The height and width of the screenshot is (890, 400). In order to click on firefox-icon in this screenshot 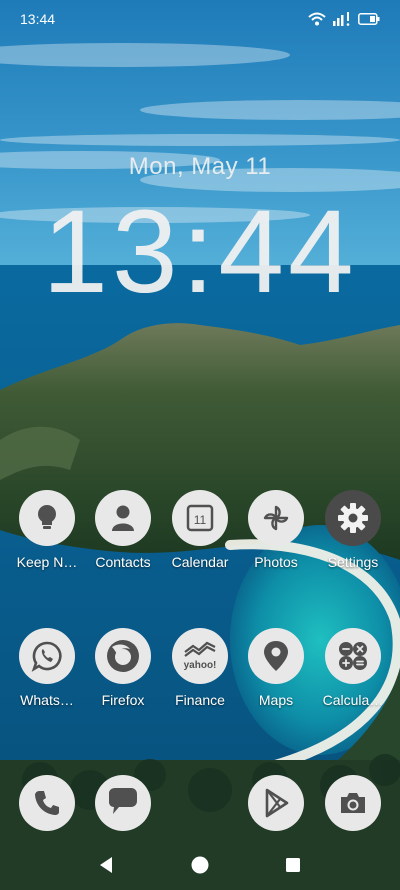, I will do `click(123, 656)`.